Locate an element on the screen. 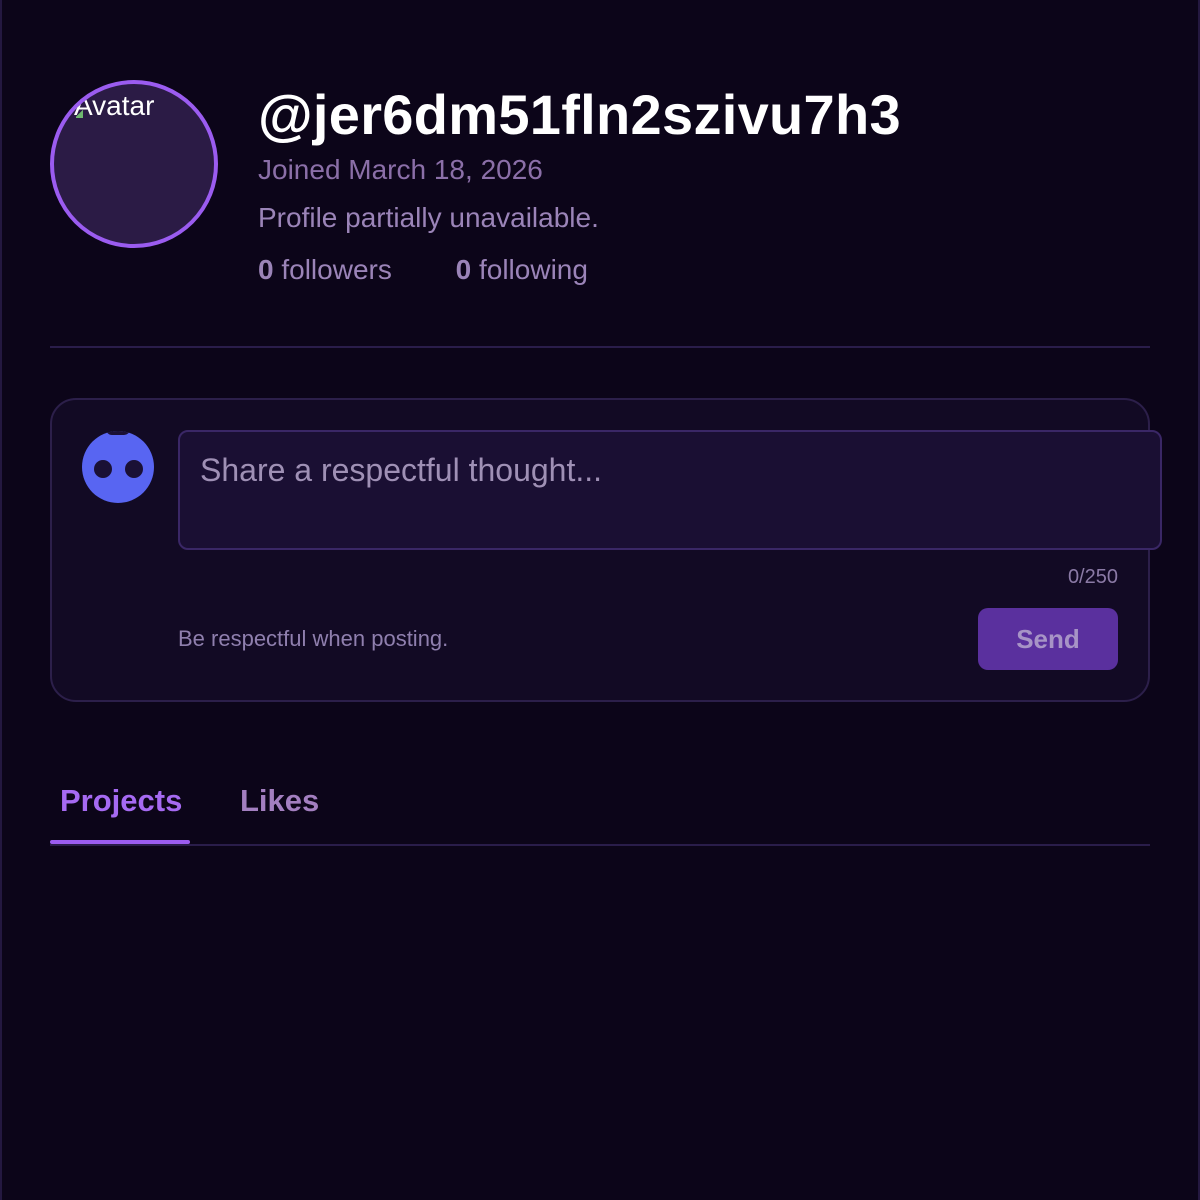  send-button: Send is located at coordinates (1048, 639).